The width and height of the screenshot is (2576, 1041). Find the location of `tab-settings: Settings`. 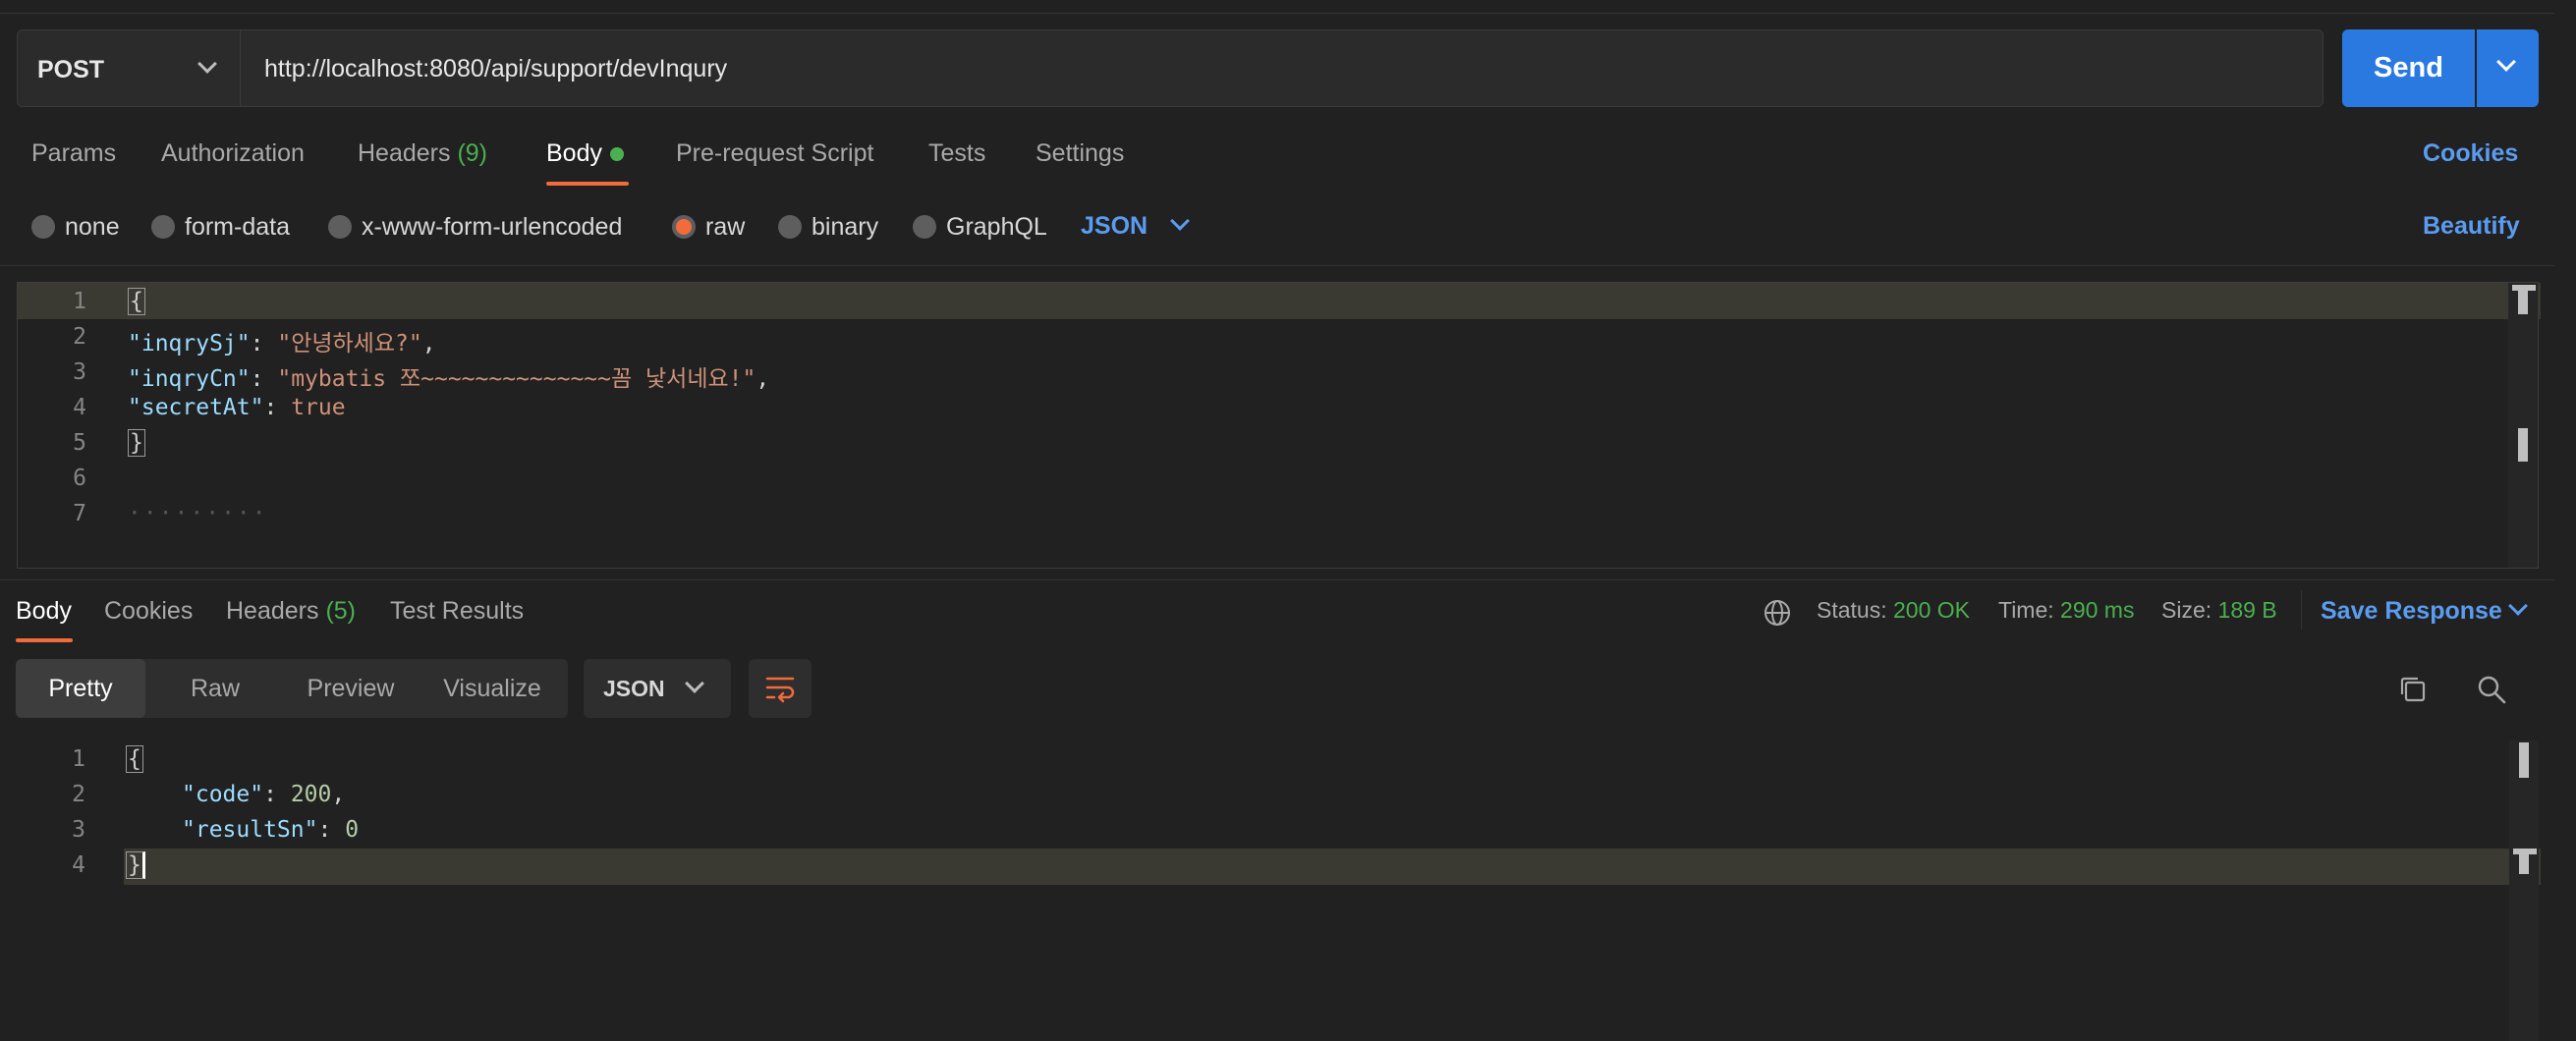

tab-settings: Settings is located at coordinates (1080, 153).